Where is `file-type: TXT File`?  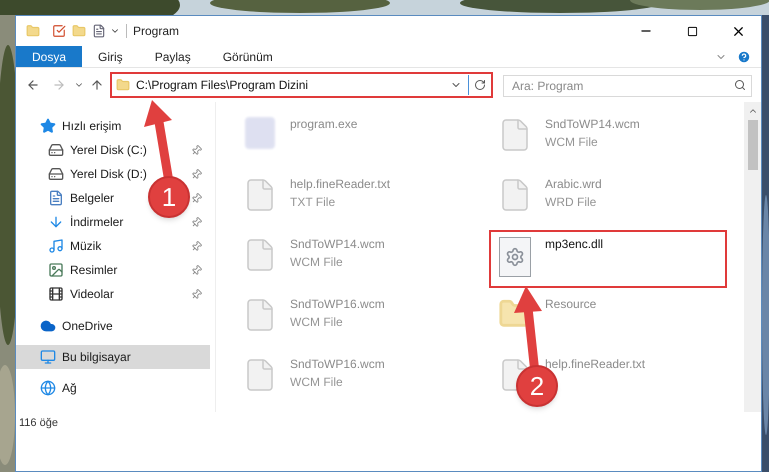
file-type: TXT File is located at coordinates (313, 202).